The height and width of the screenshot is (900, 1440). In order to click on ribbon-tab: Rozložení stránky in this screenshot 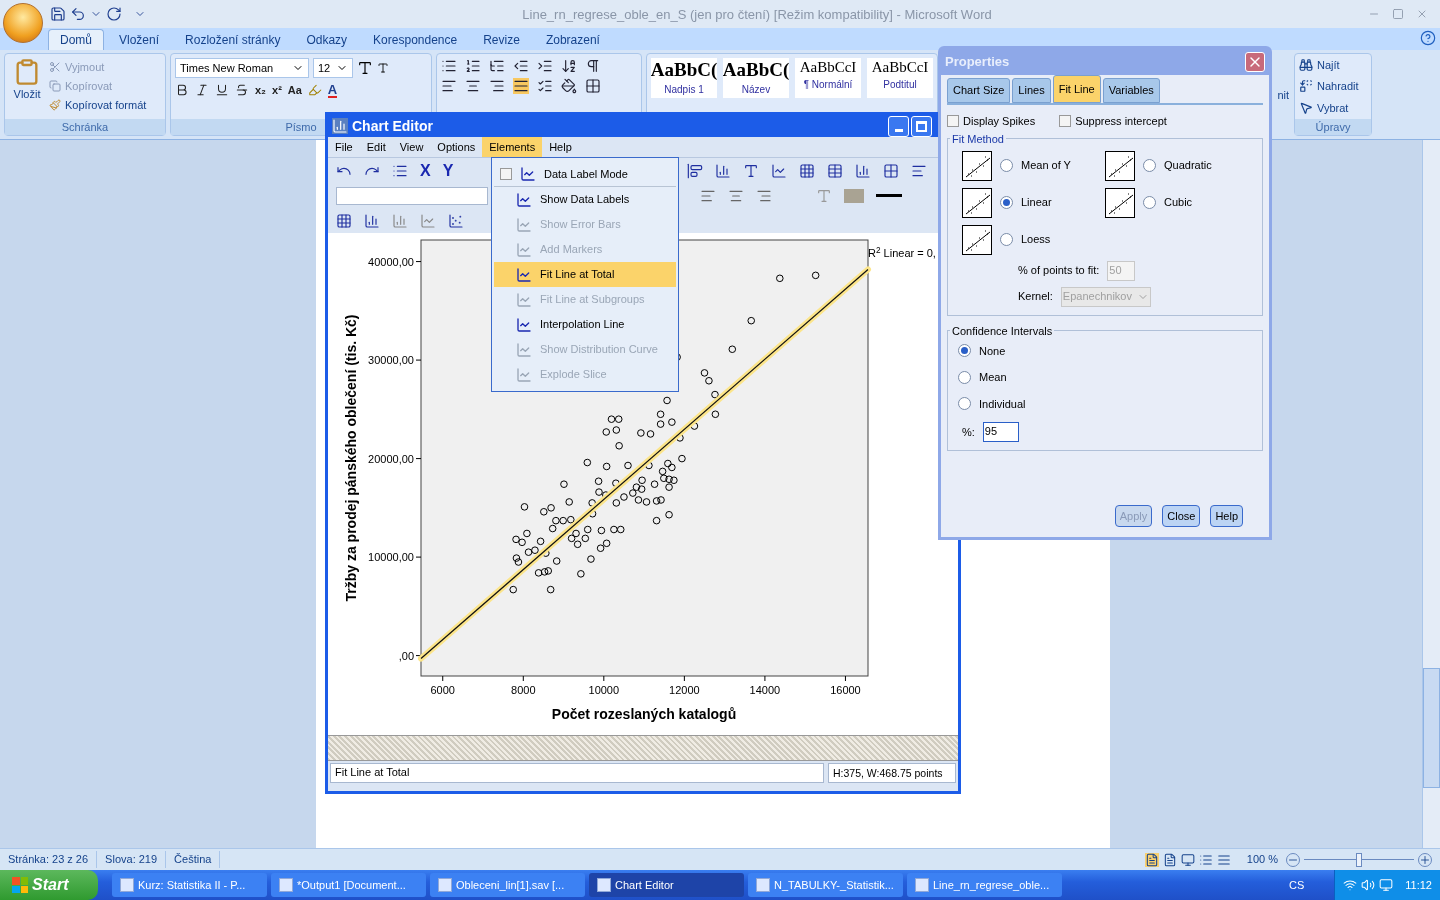, I will do `click(233, 39)`.